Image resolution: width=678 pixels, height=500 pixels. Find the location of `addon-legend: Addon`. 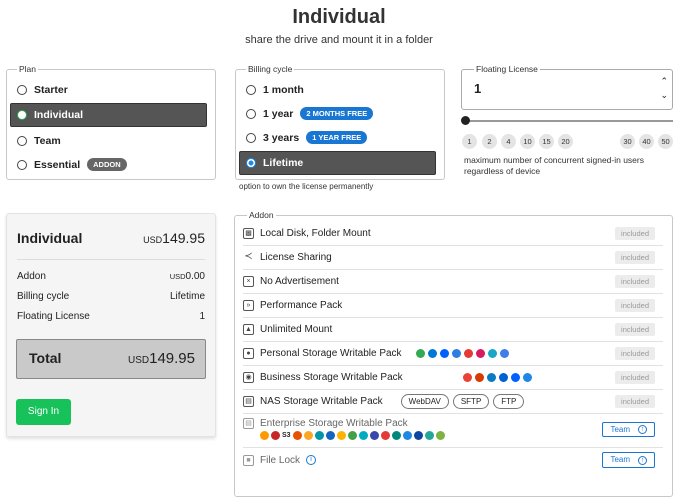

addon-legend: Addon is located at coordinates (261, 215).